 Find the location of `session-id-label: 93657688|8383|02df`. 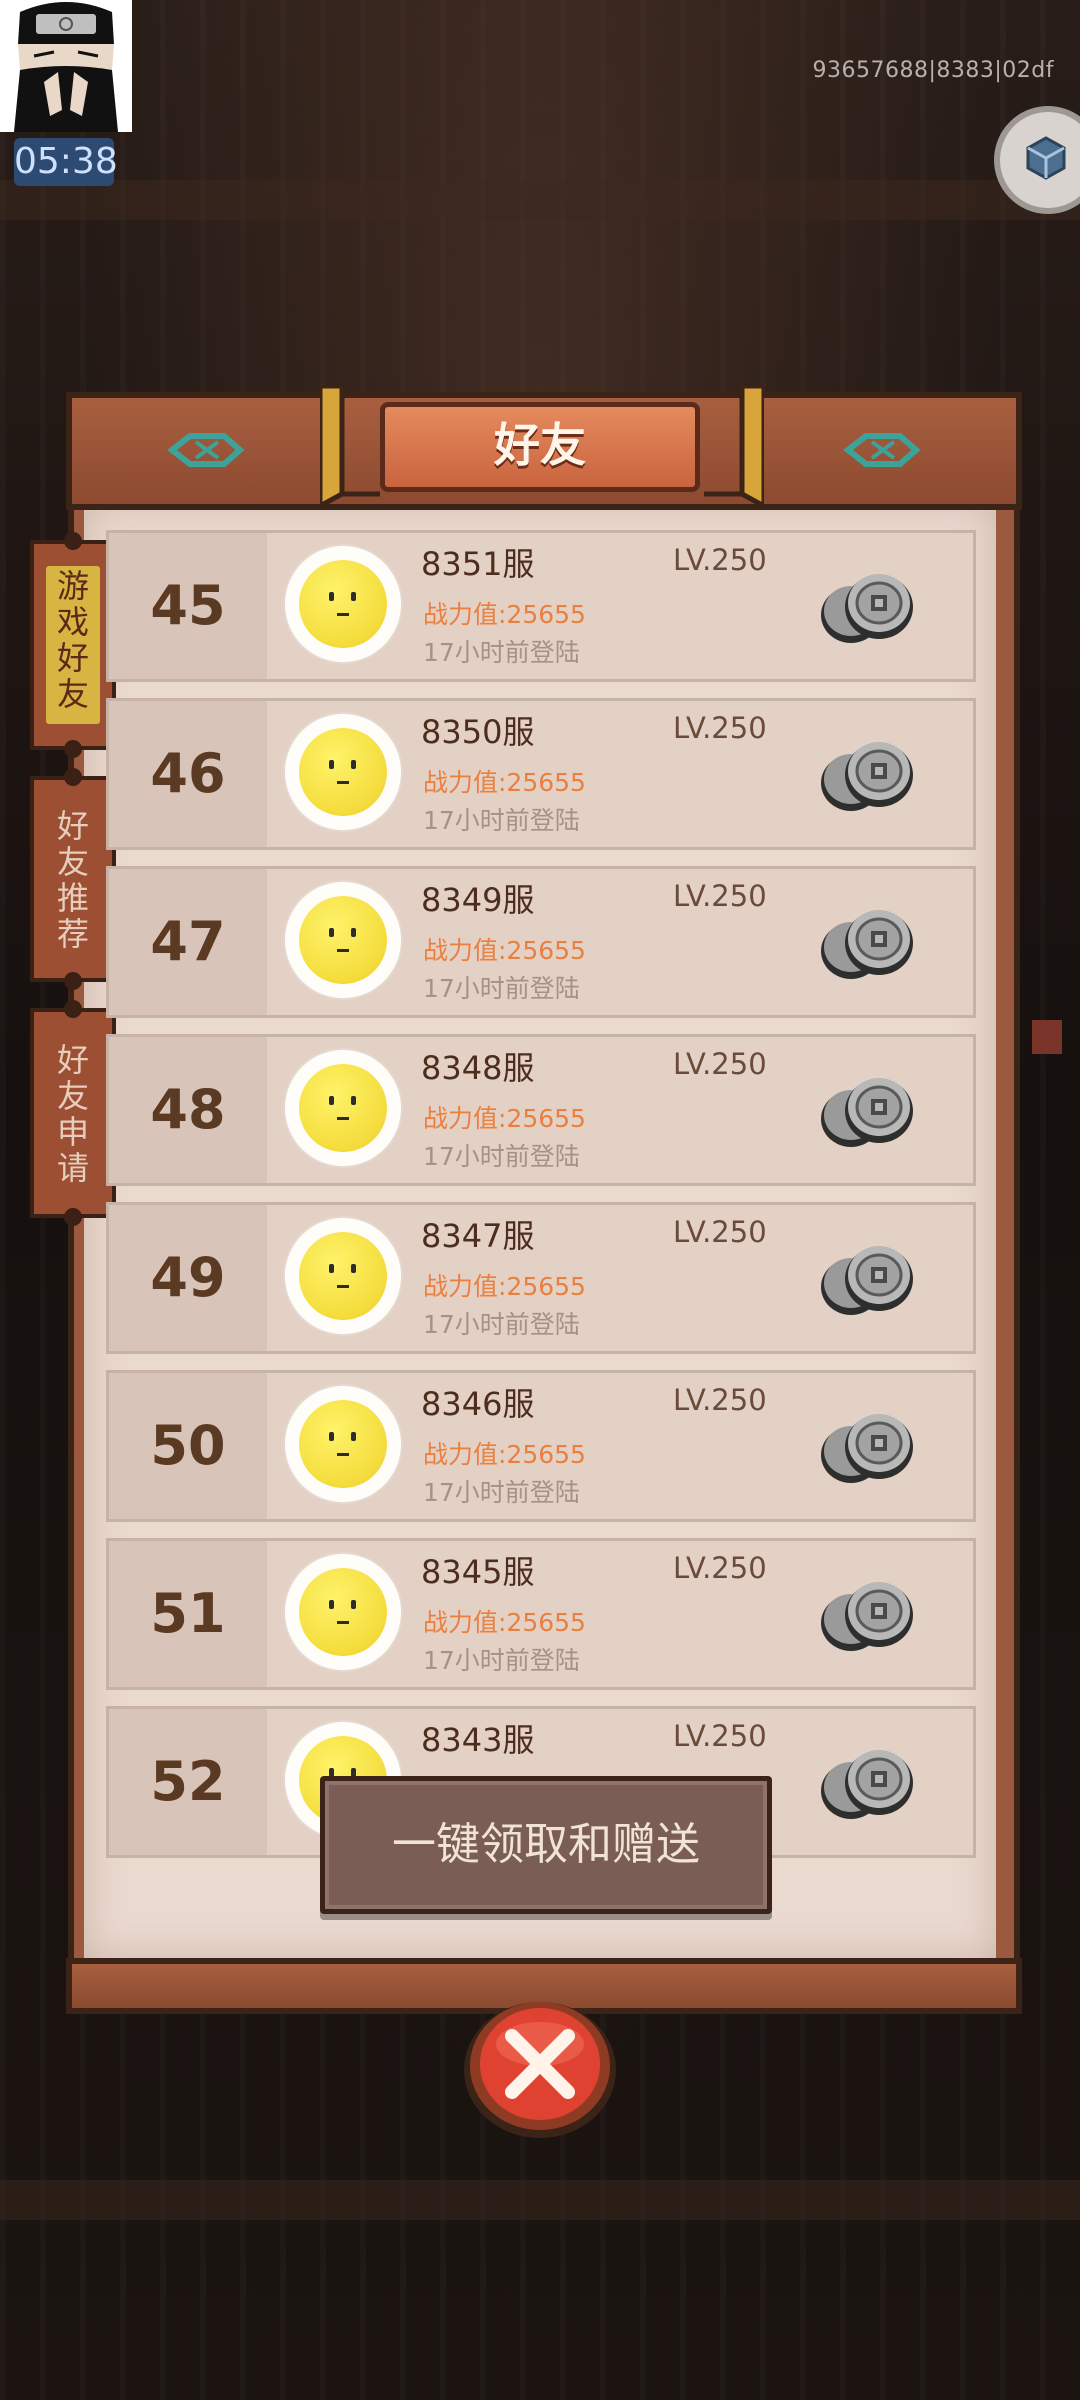

session-id-label: 93657688|8383|02df is located at coordinates (933, 70).